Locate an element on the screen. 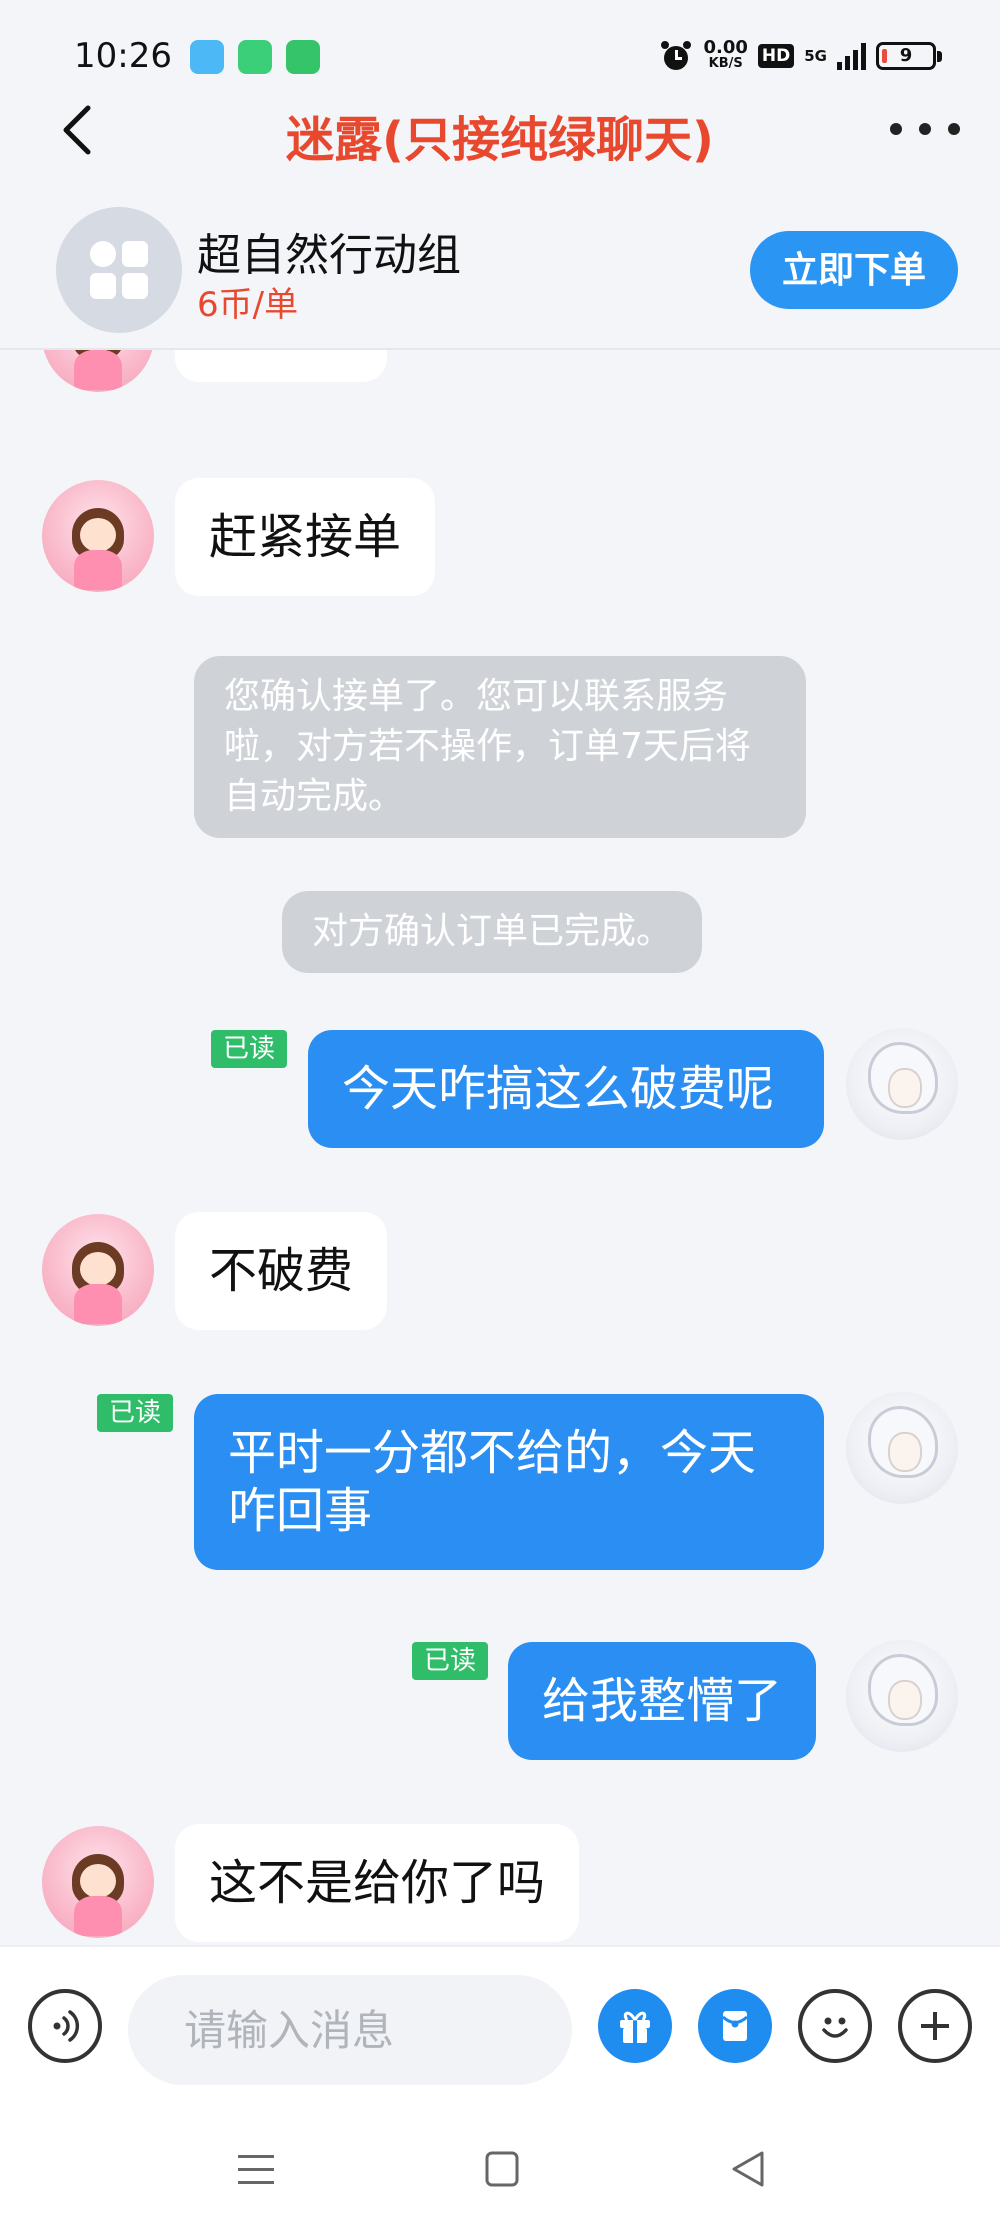 The height and width of the screenshot is (2233, 1000). menu-icon is located at coordinates (256, 2169).